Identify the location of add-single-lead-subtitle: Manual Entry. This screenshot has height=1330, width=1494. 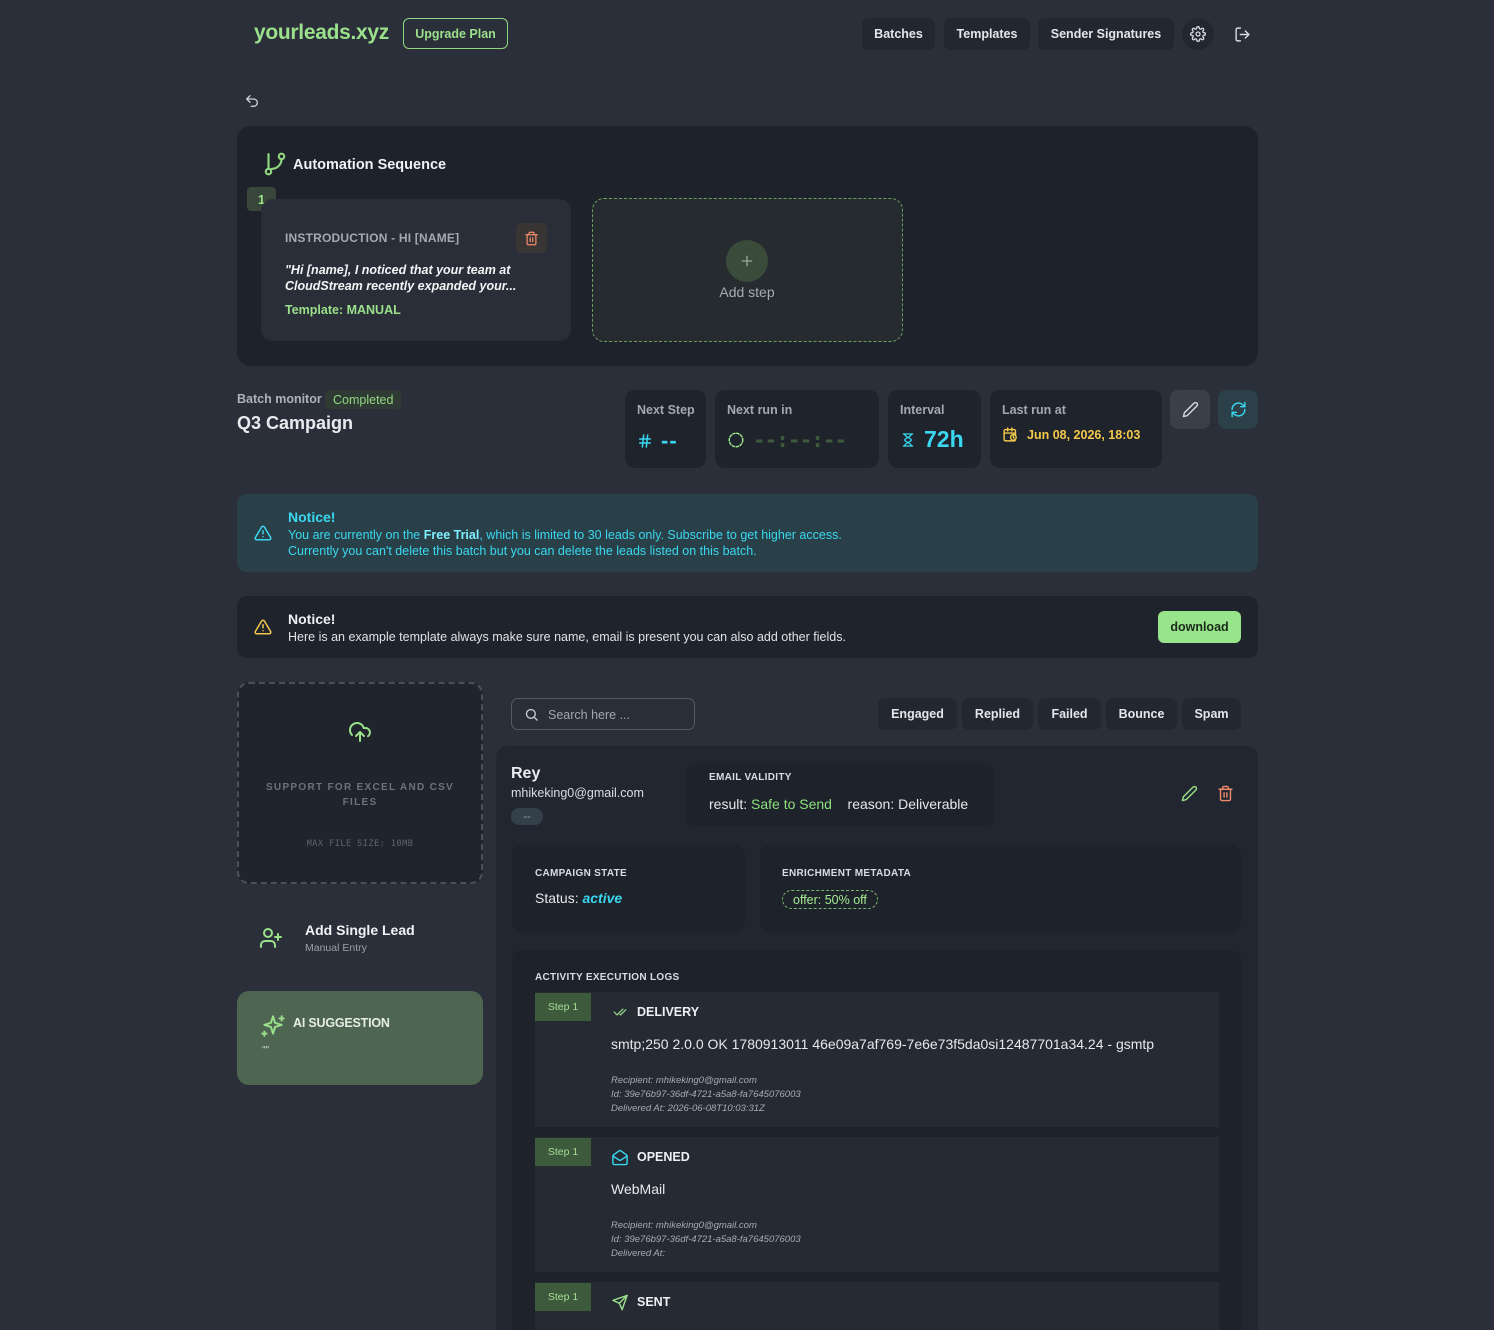
(336, 948).